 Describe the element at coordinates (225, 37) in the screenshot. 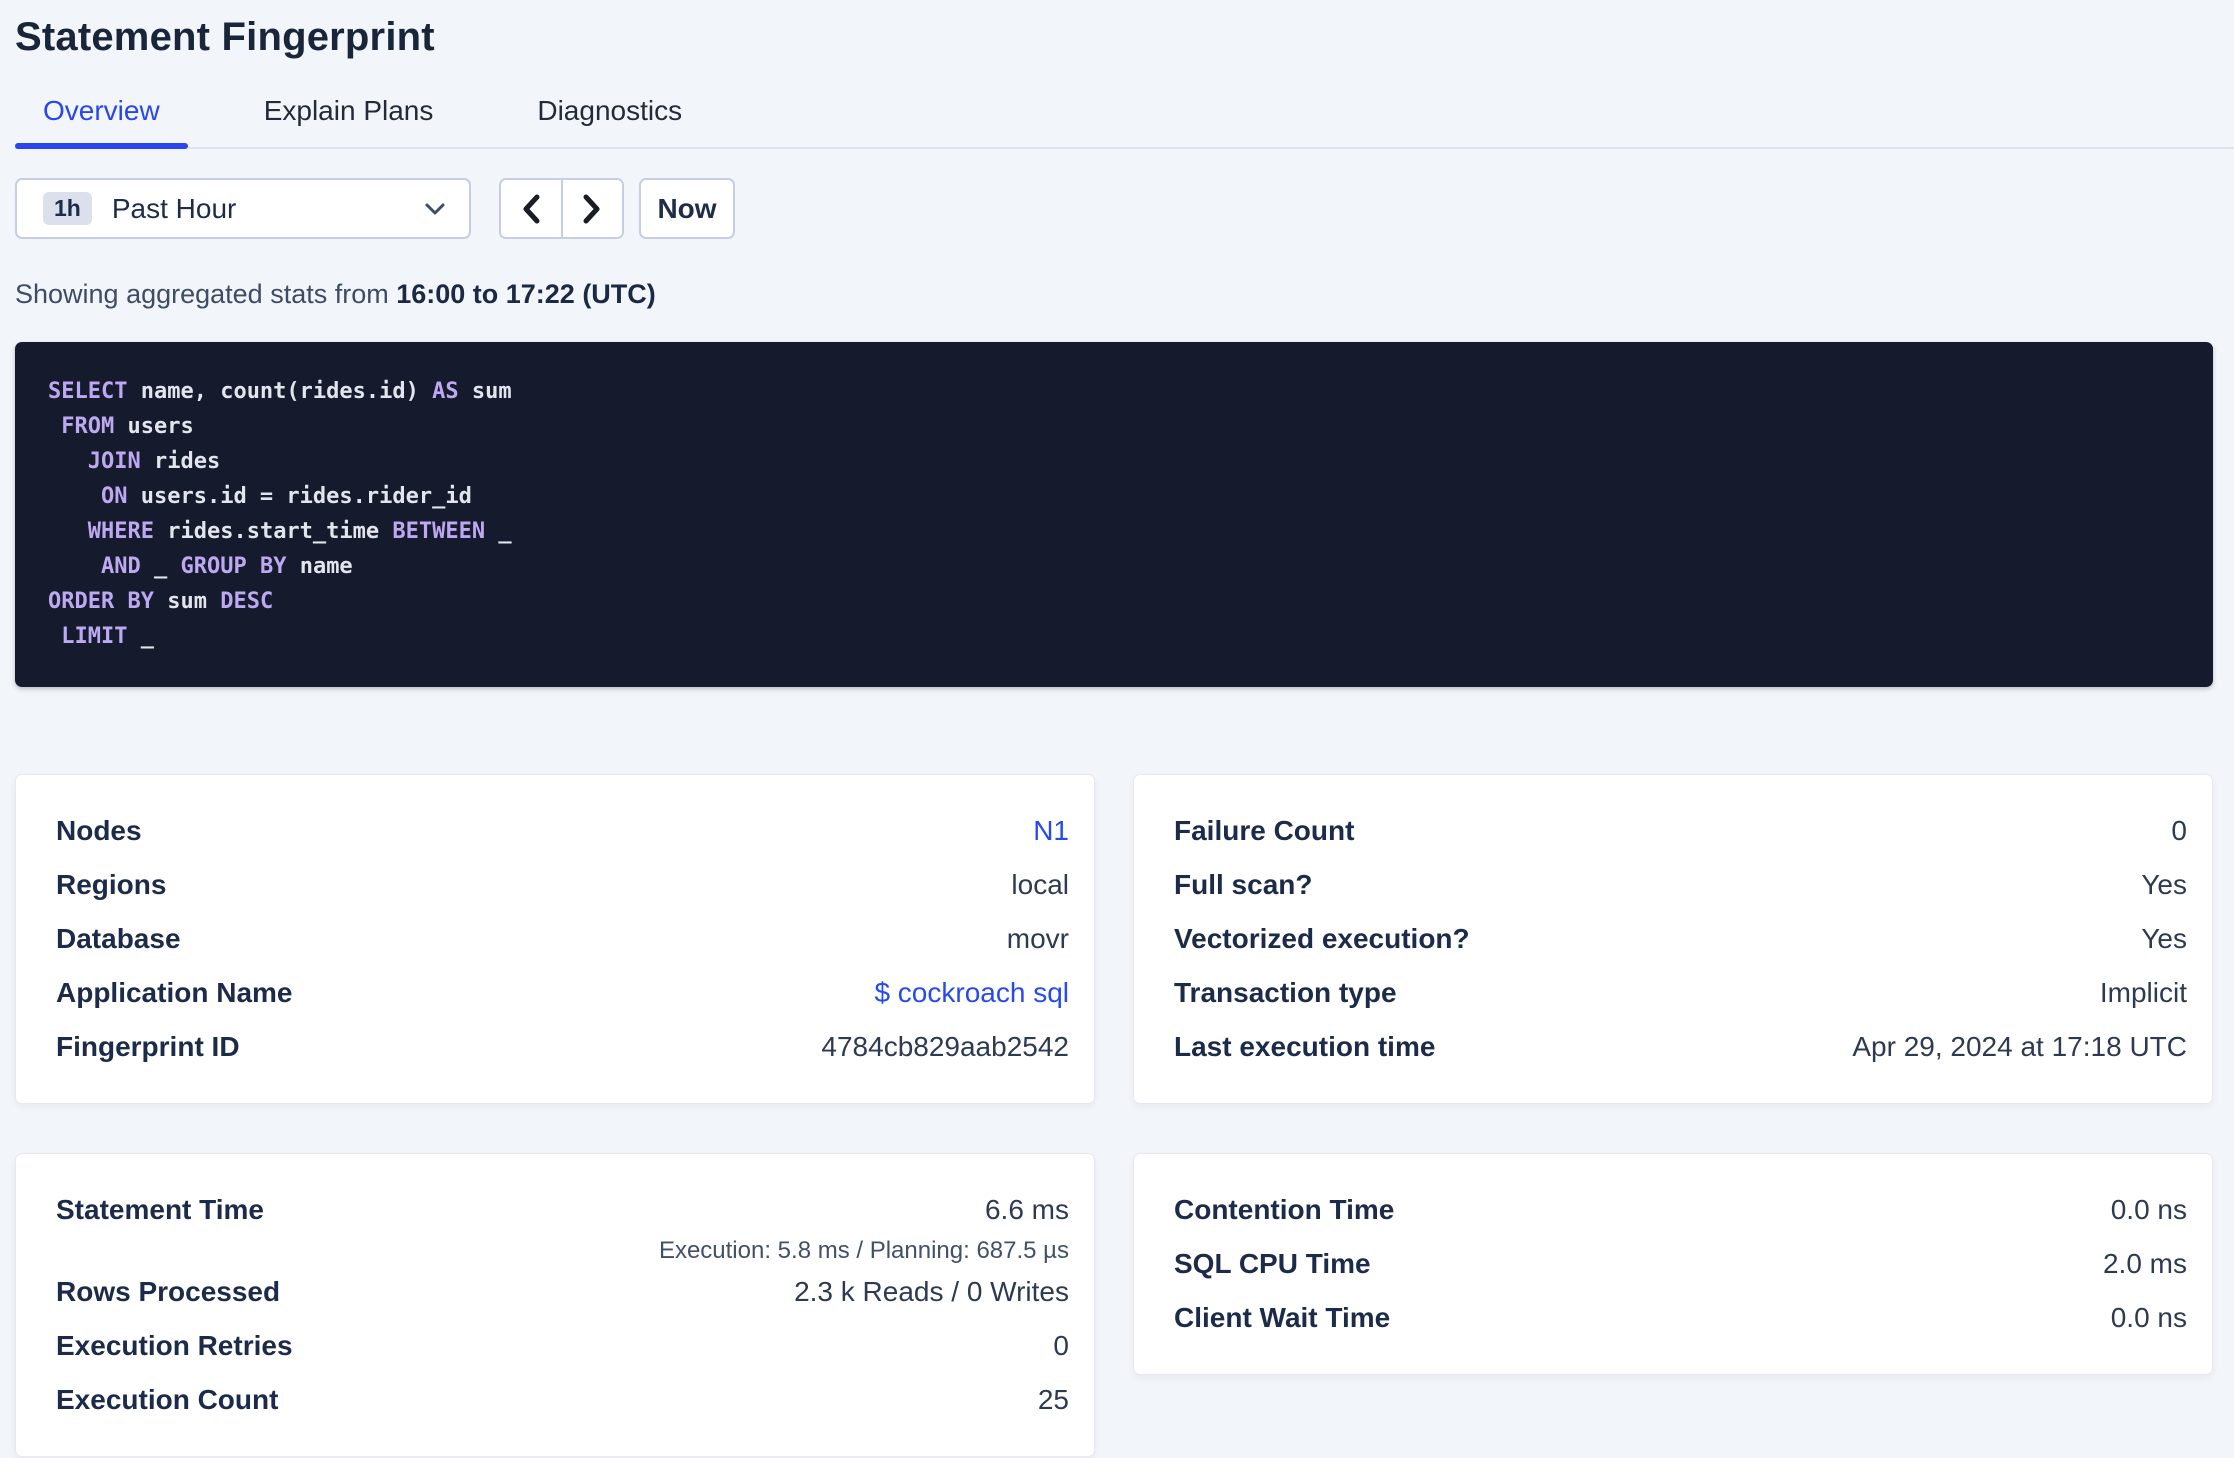

I see `page-title: Statement Fingerprint` at that location.